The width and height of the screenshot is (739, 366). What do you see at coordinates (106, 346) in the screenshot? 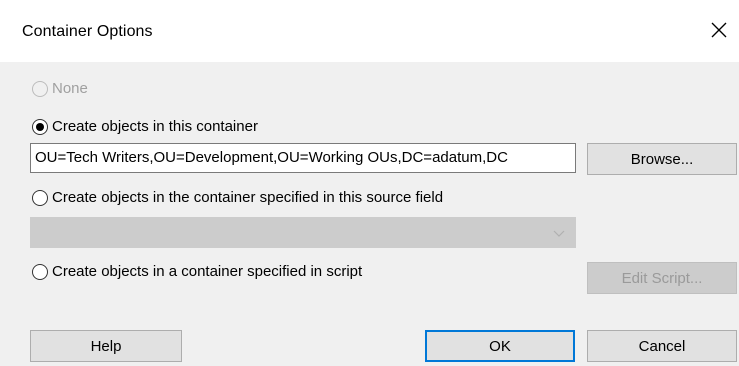
I see `help-button: Help` at bounding box center [106, 346].